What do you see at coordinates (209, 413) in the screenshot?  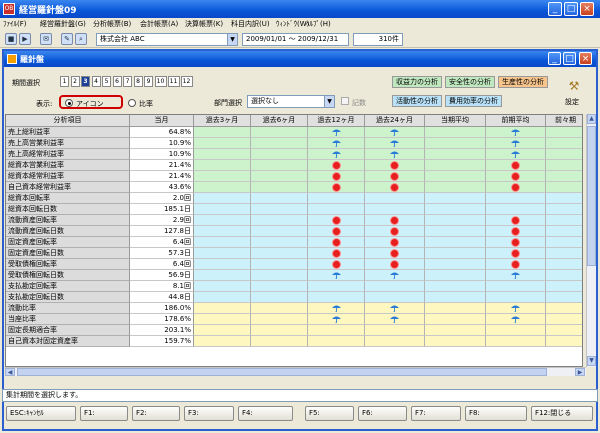 I see `fkey-button-3: F3:` at bounding box center [209, 413].